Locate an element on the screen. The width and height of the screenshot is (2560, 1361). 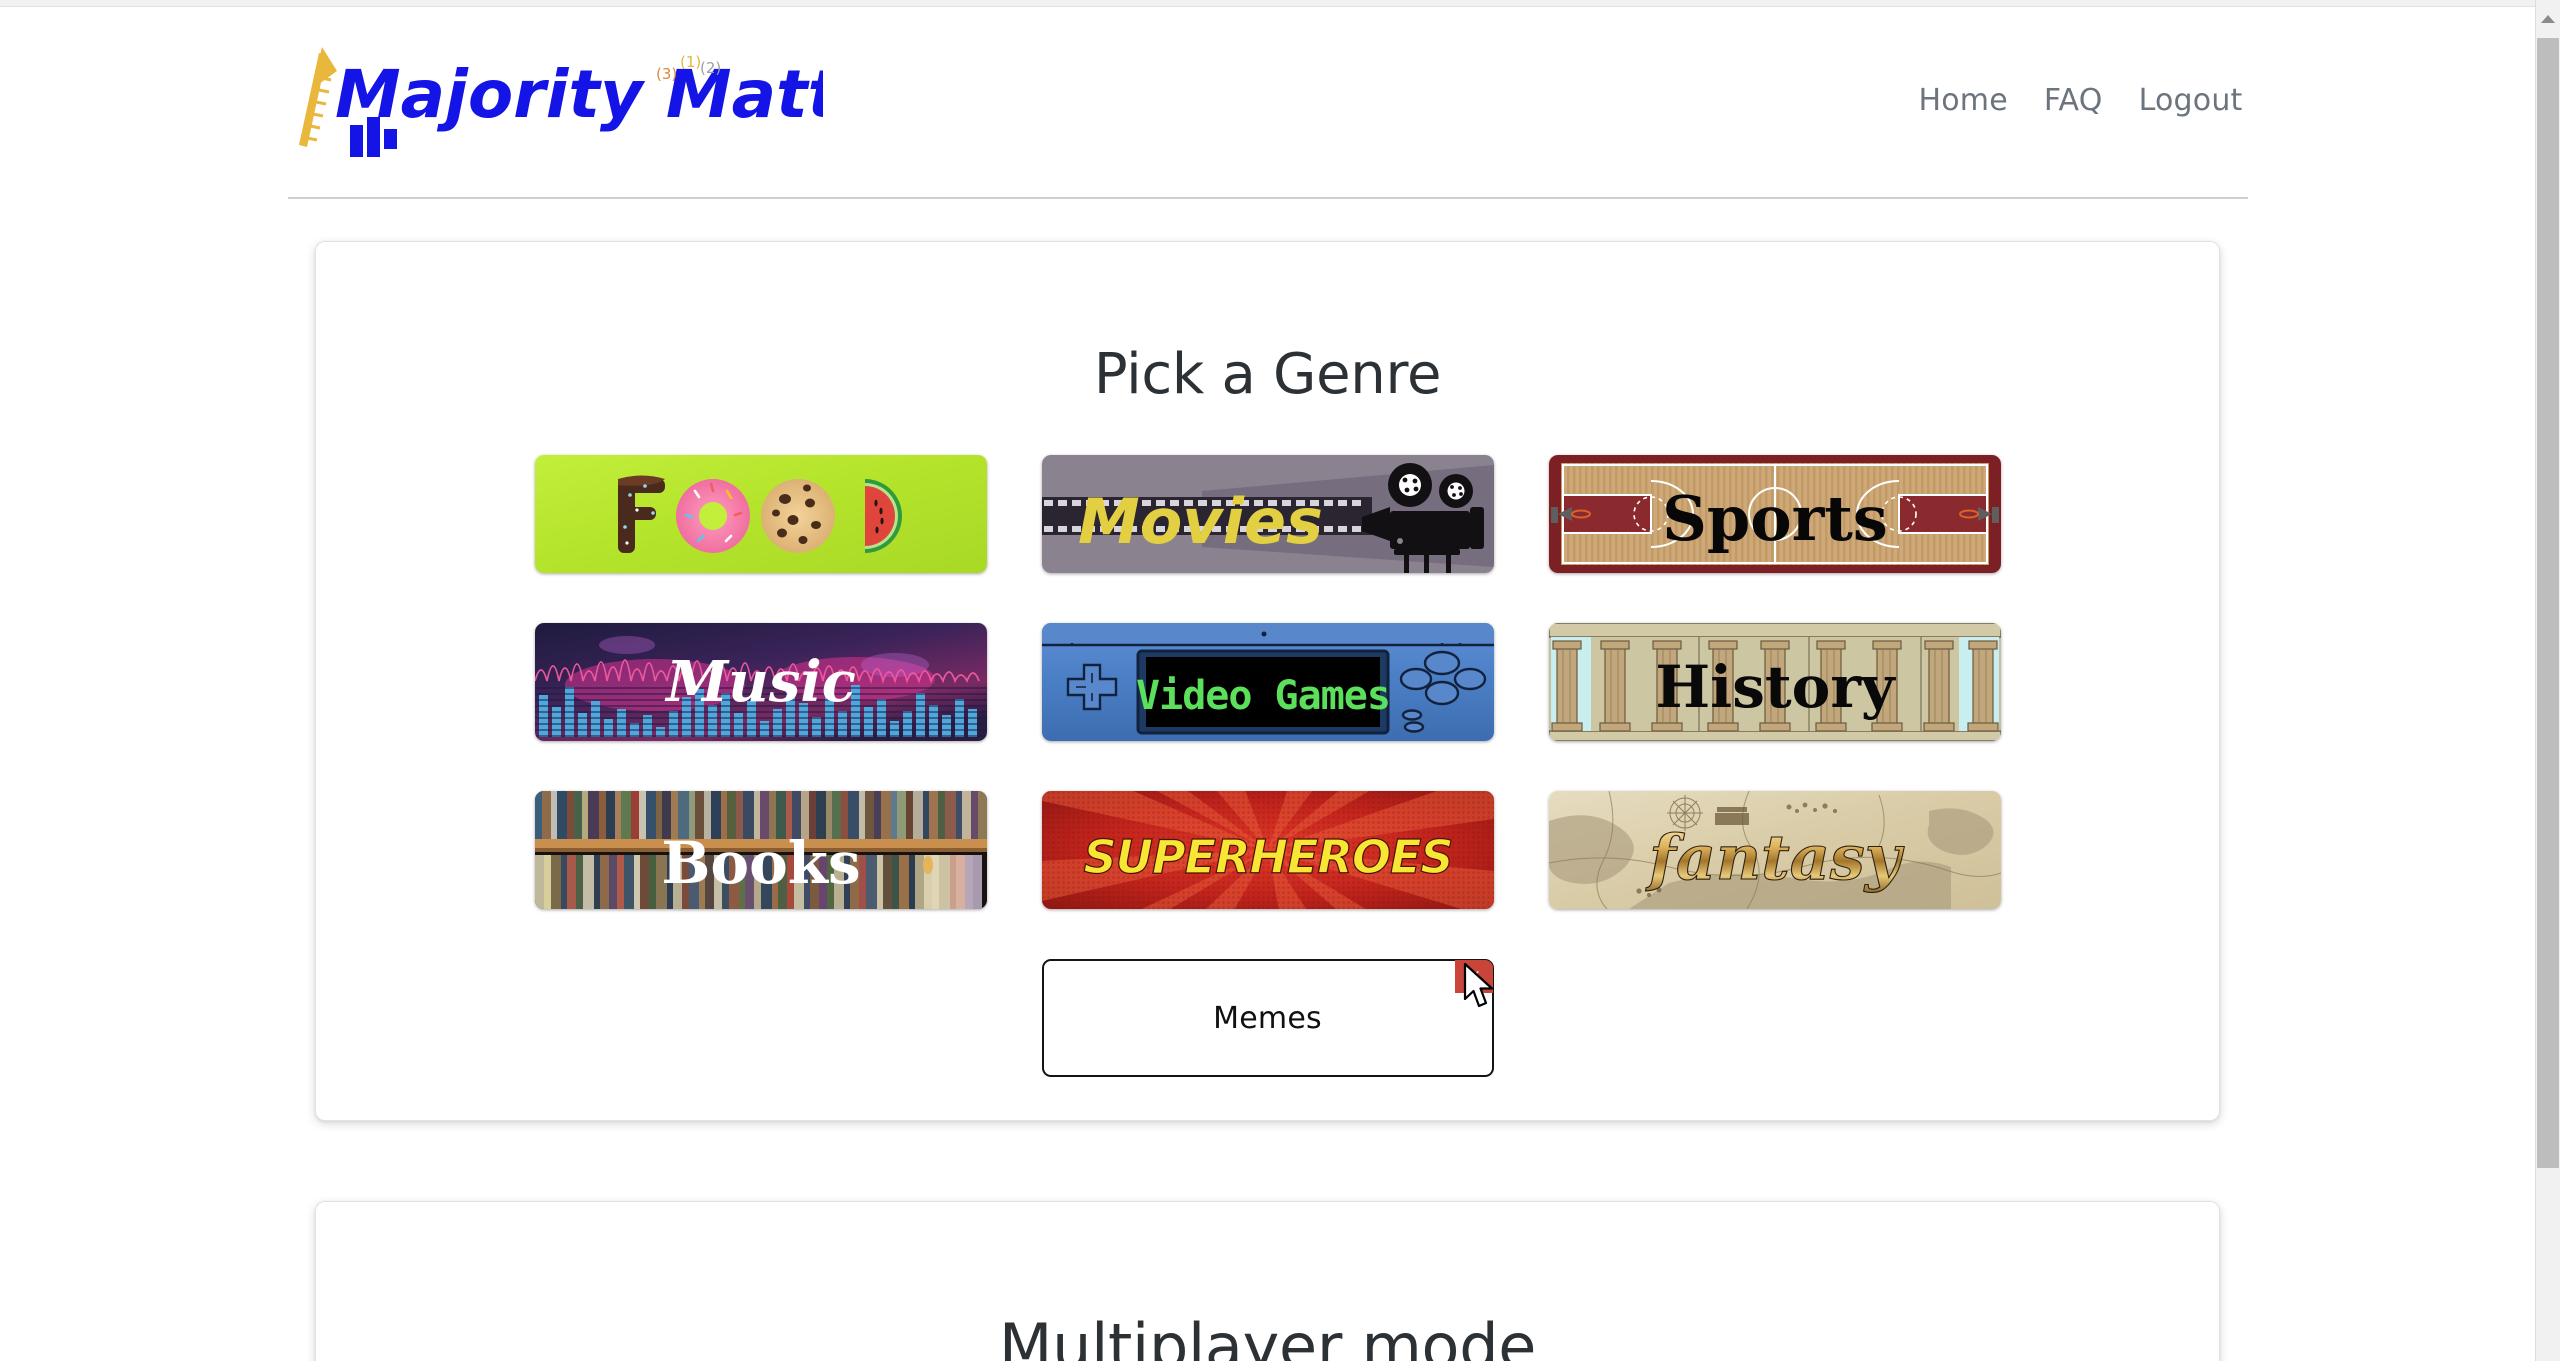
genre-tile-food: FOOD is located at coordinates (760, 514).